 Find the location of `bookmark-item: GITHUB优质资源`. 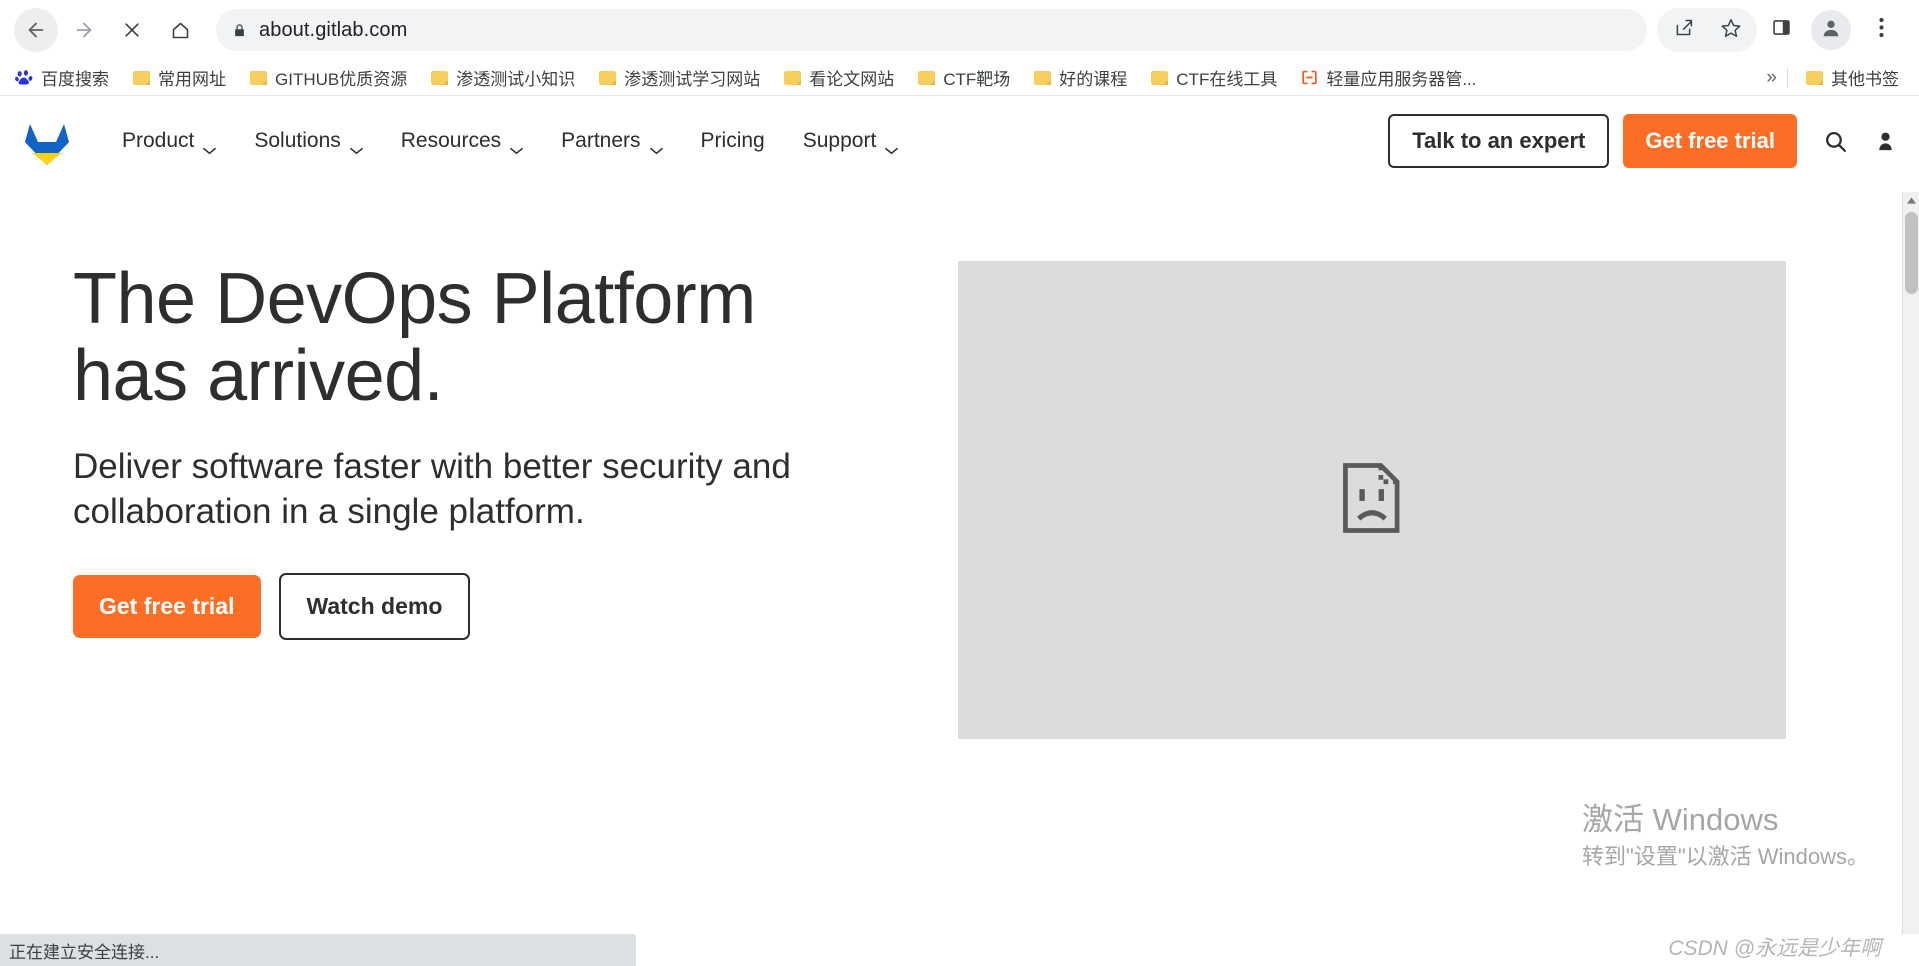

bookmark-item: GITHUB优质资源 is located at coordinates (327, 78).